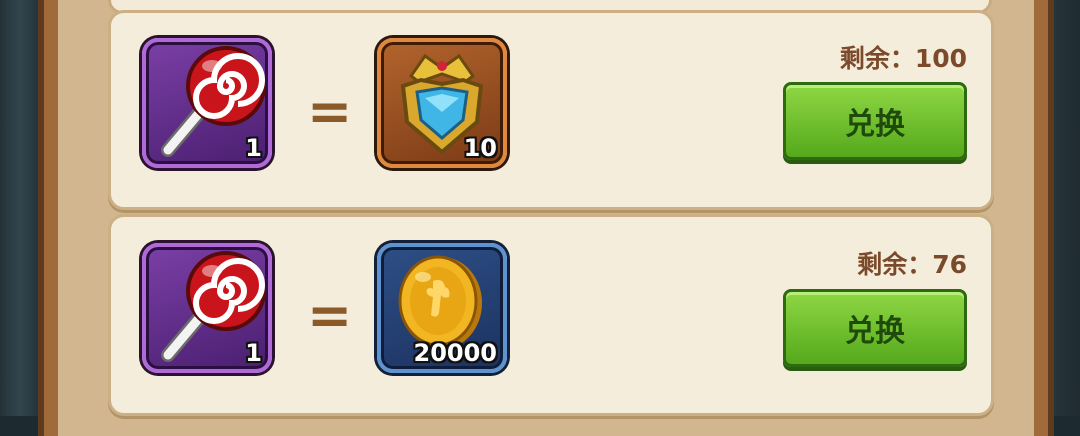 This screenshot has width=1080, height=436. What do you see at coordinates (442, 103) in the screenshot?
I see `reward-item-slot: 10` at bounding box center [442, 103].